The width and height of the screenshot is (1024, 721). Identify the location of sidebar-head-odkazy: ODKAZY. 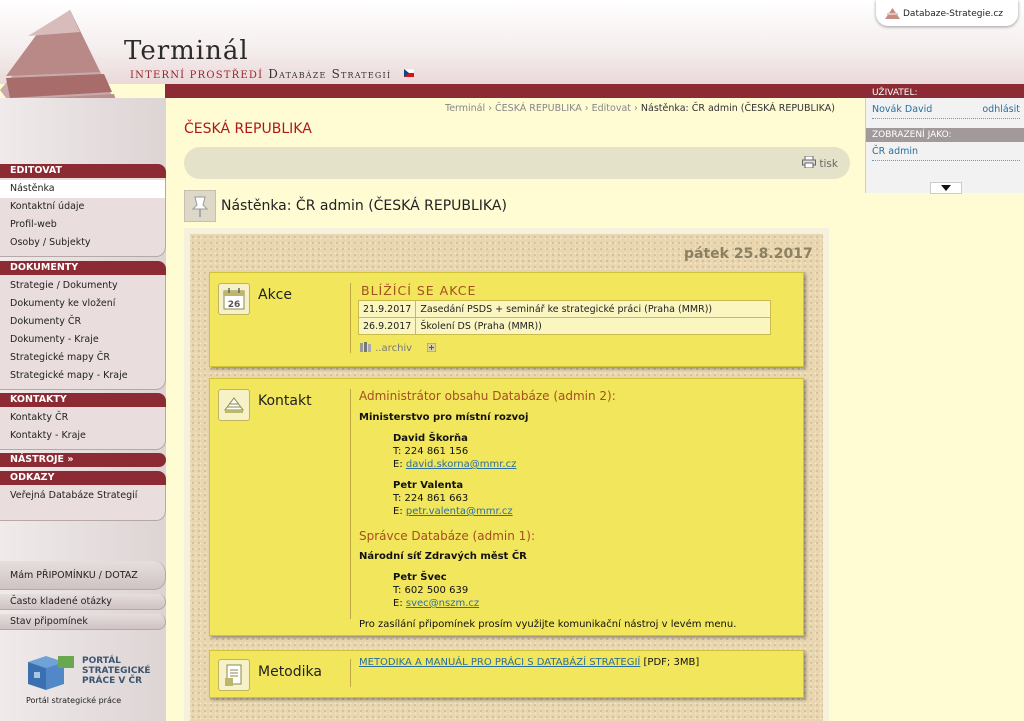
(83, 478).